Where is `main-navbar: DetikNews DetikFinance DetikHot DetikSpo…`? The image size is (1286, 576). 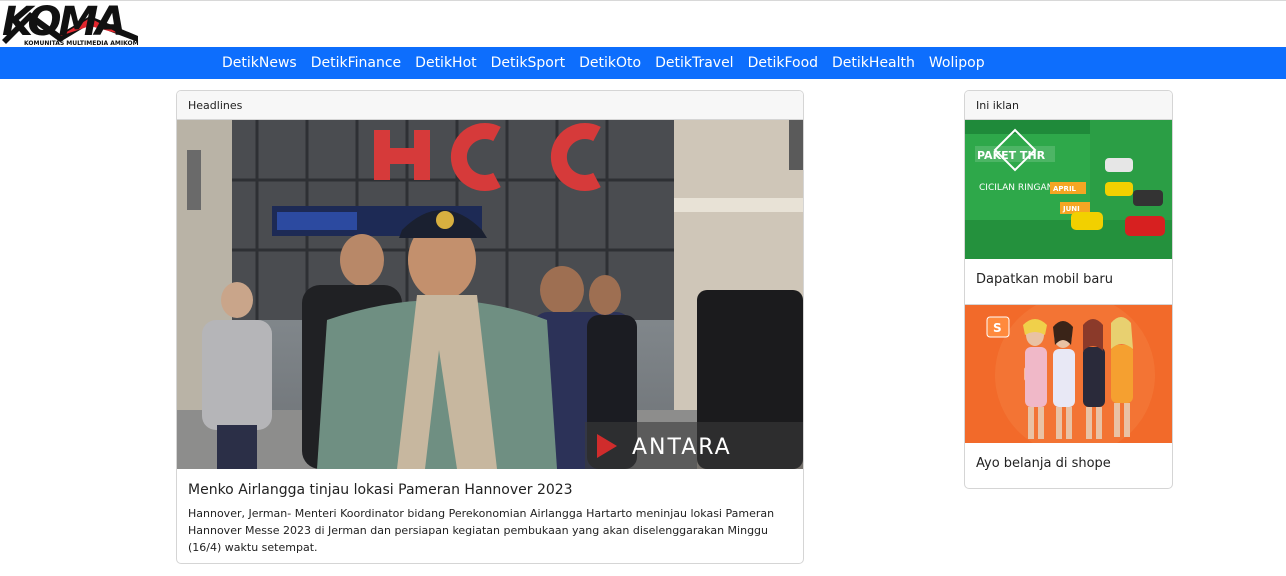 main-navbar: DetikNews DetikFinance DetikHot DetikSpo… is located at coordinates (643, 63).